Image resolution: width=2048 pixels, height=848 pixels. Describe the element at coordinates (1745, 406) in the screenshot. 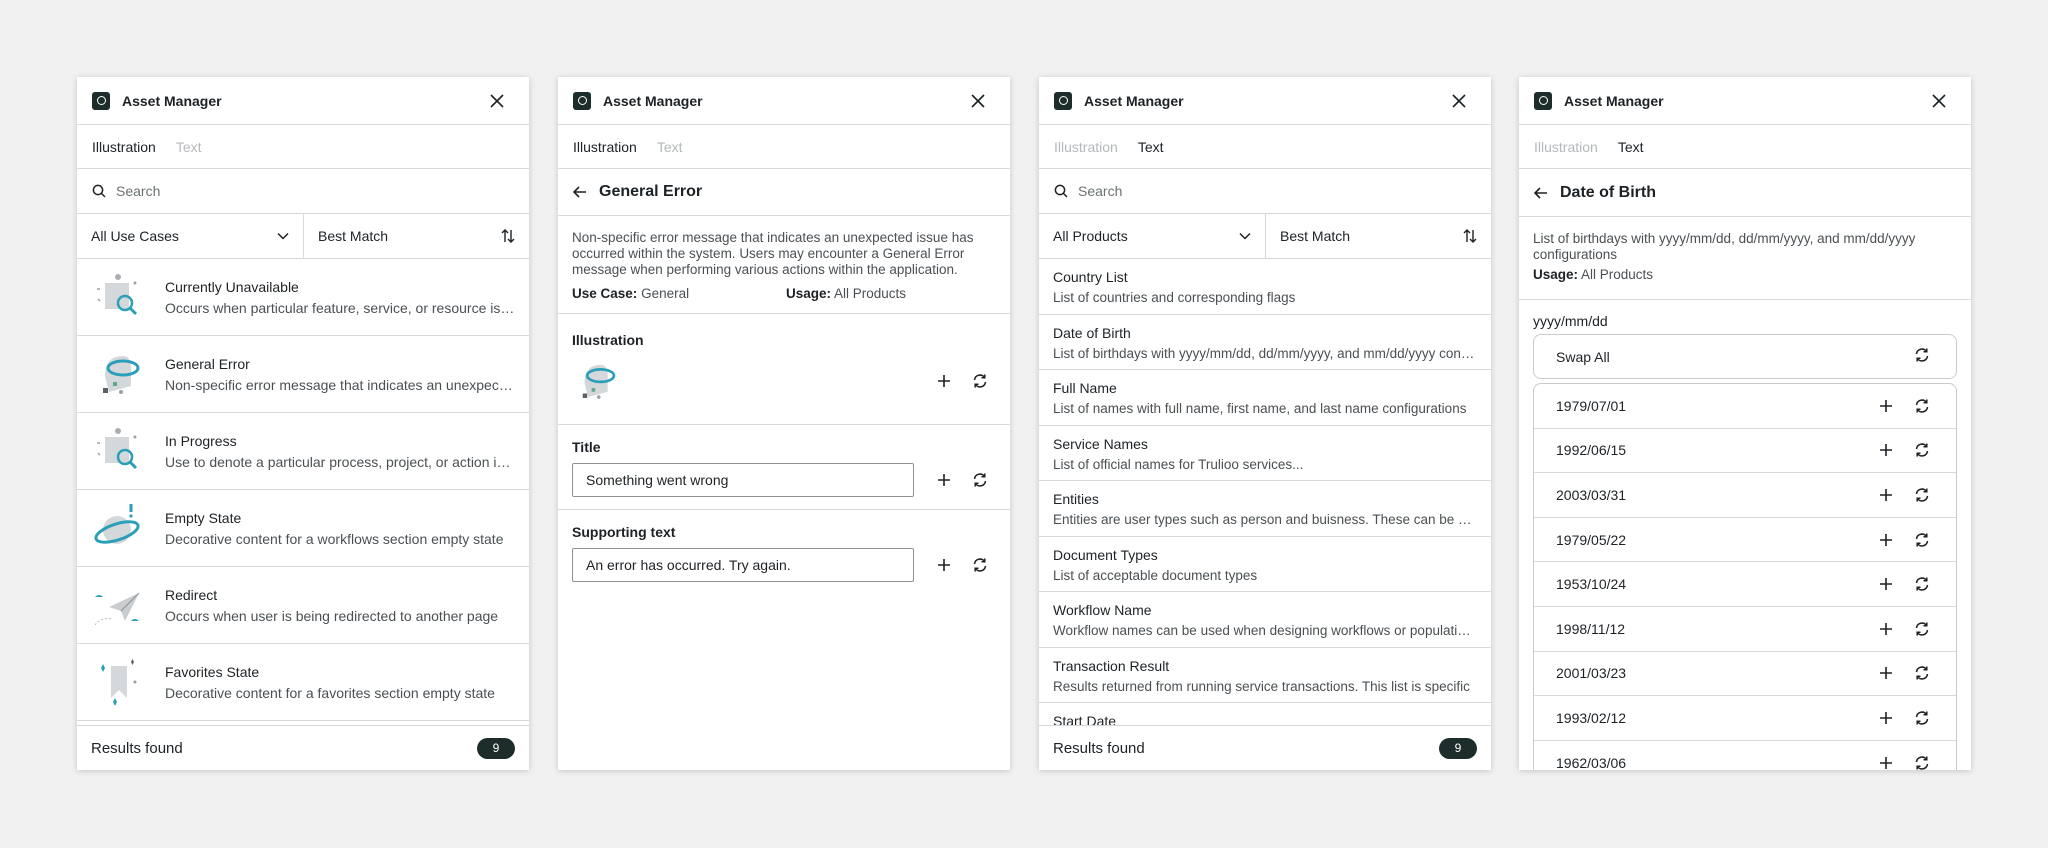

I see `date-row: 1979/07/01` at that location.